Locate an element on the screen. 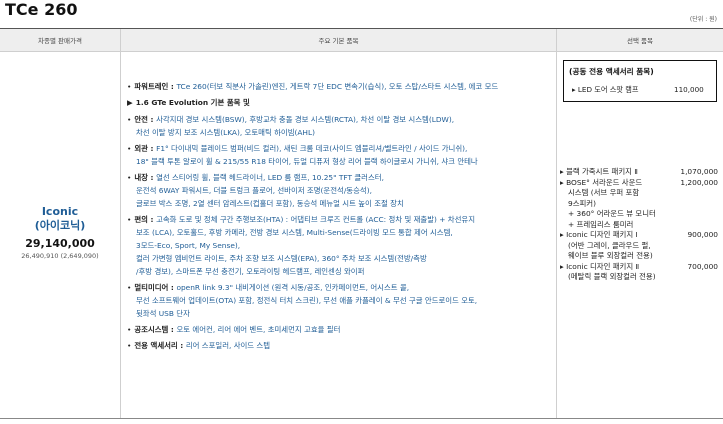 This screenshot has height=424, width=723. option-detail-text: (어반 그레이, 클라우드 펄, is located at coordinates (609, 245).